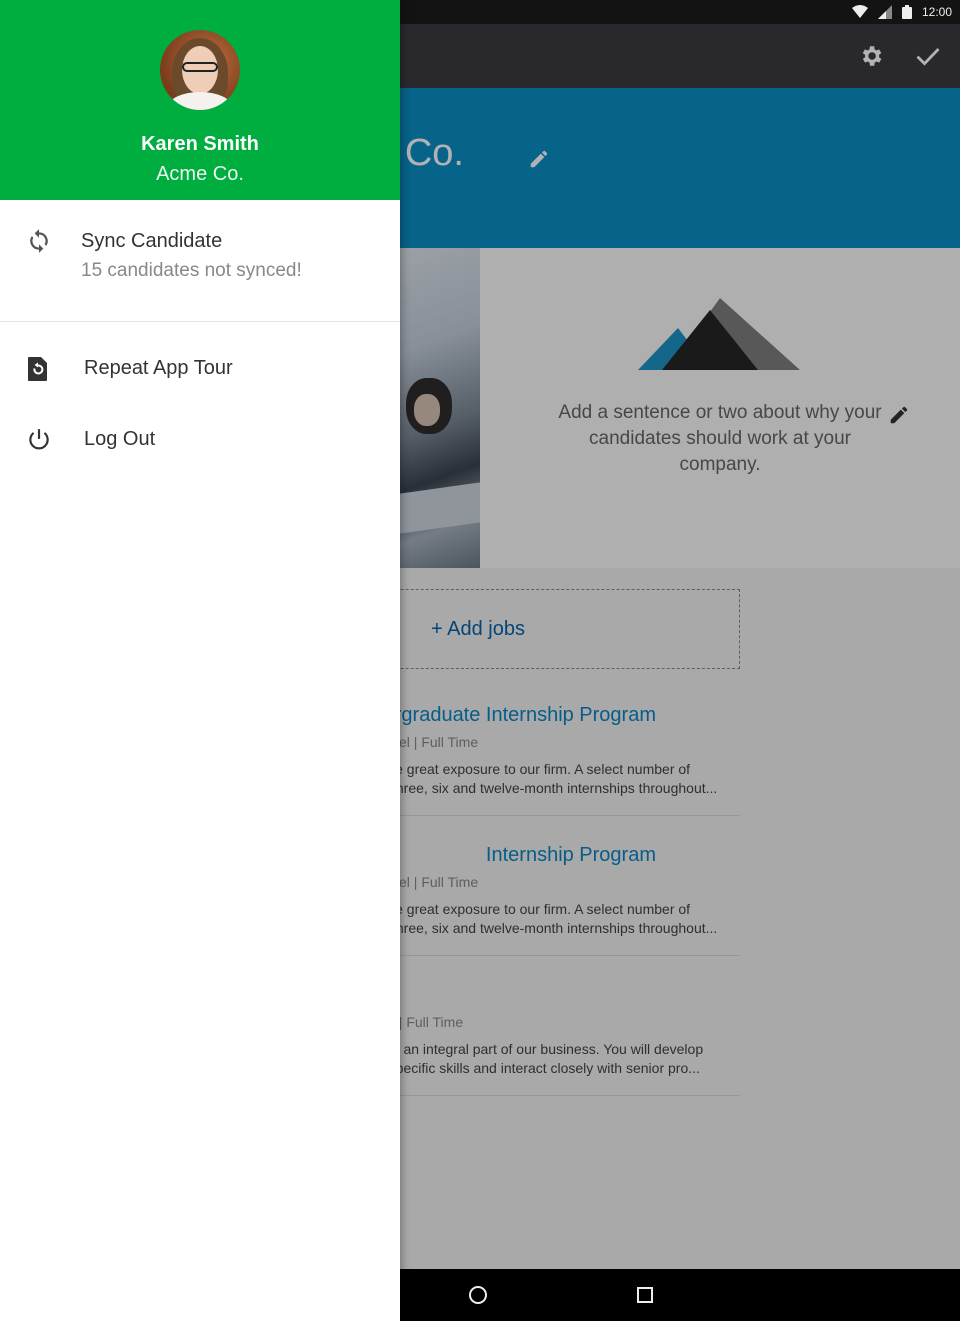  Describe the element at coordinates (906, 12) in the screenshot. I see `battery-icon` at that location.